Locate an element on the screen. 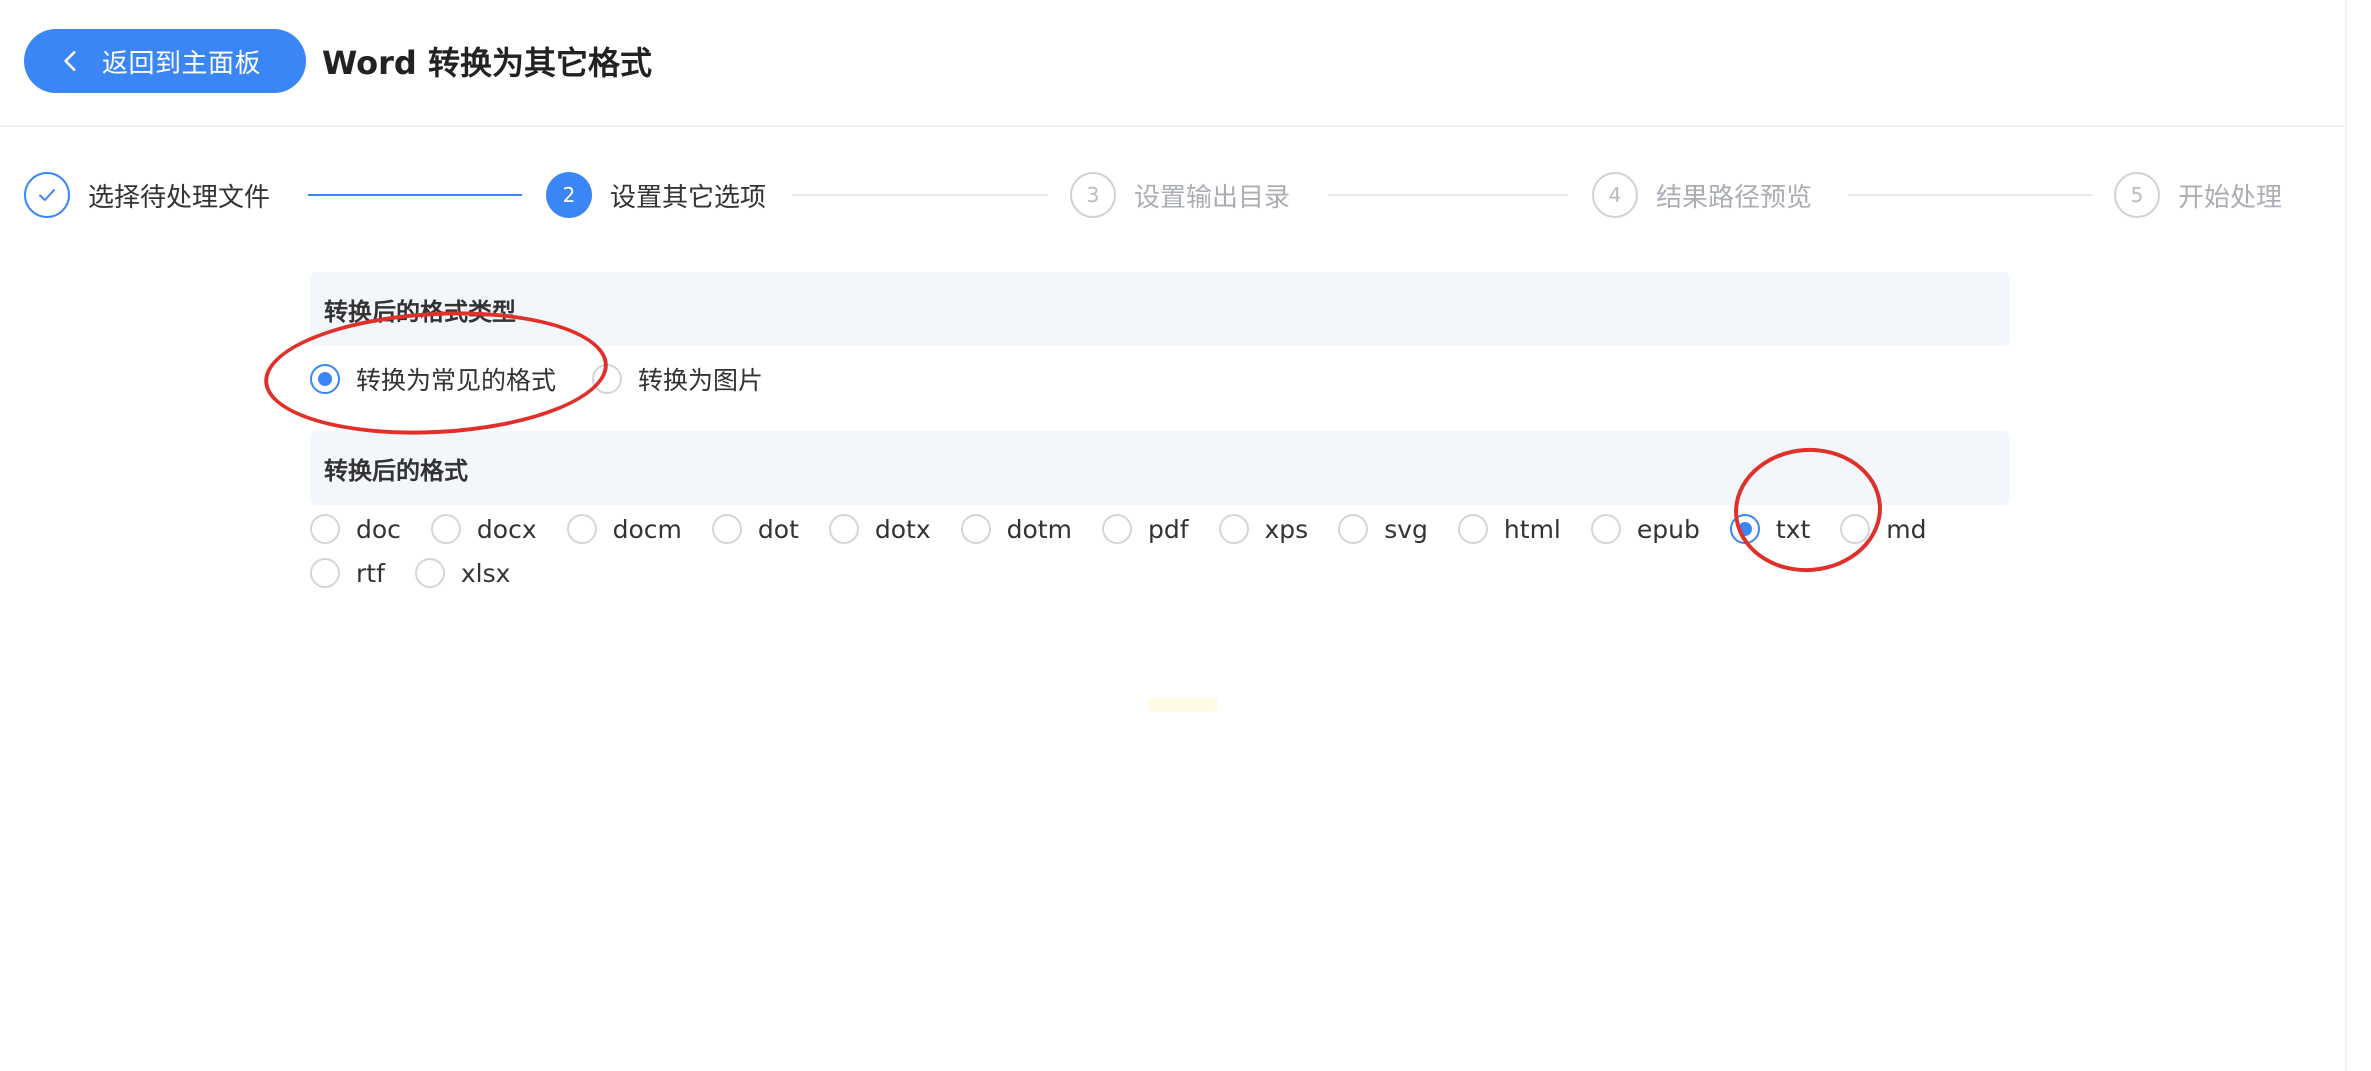  format-option-pdf: pdf is located at coordinates (1145, 529).